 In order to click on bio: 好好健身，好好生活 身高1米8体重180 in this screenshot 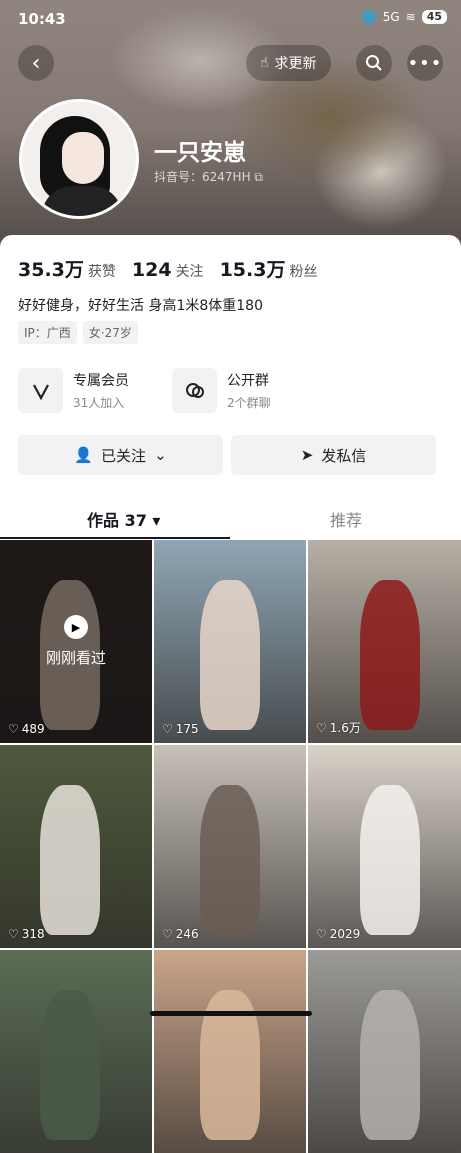, I will do `click(140, 306)`.